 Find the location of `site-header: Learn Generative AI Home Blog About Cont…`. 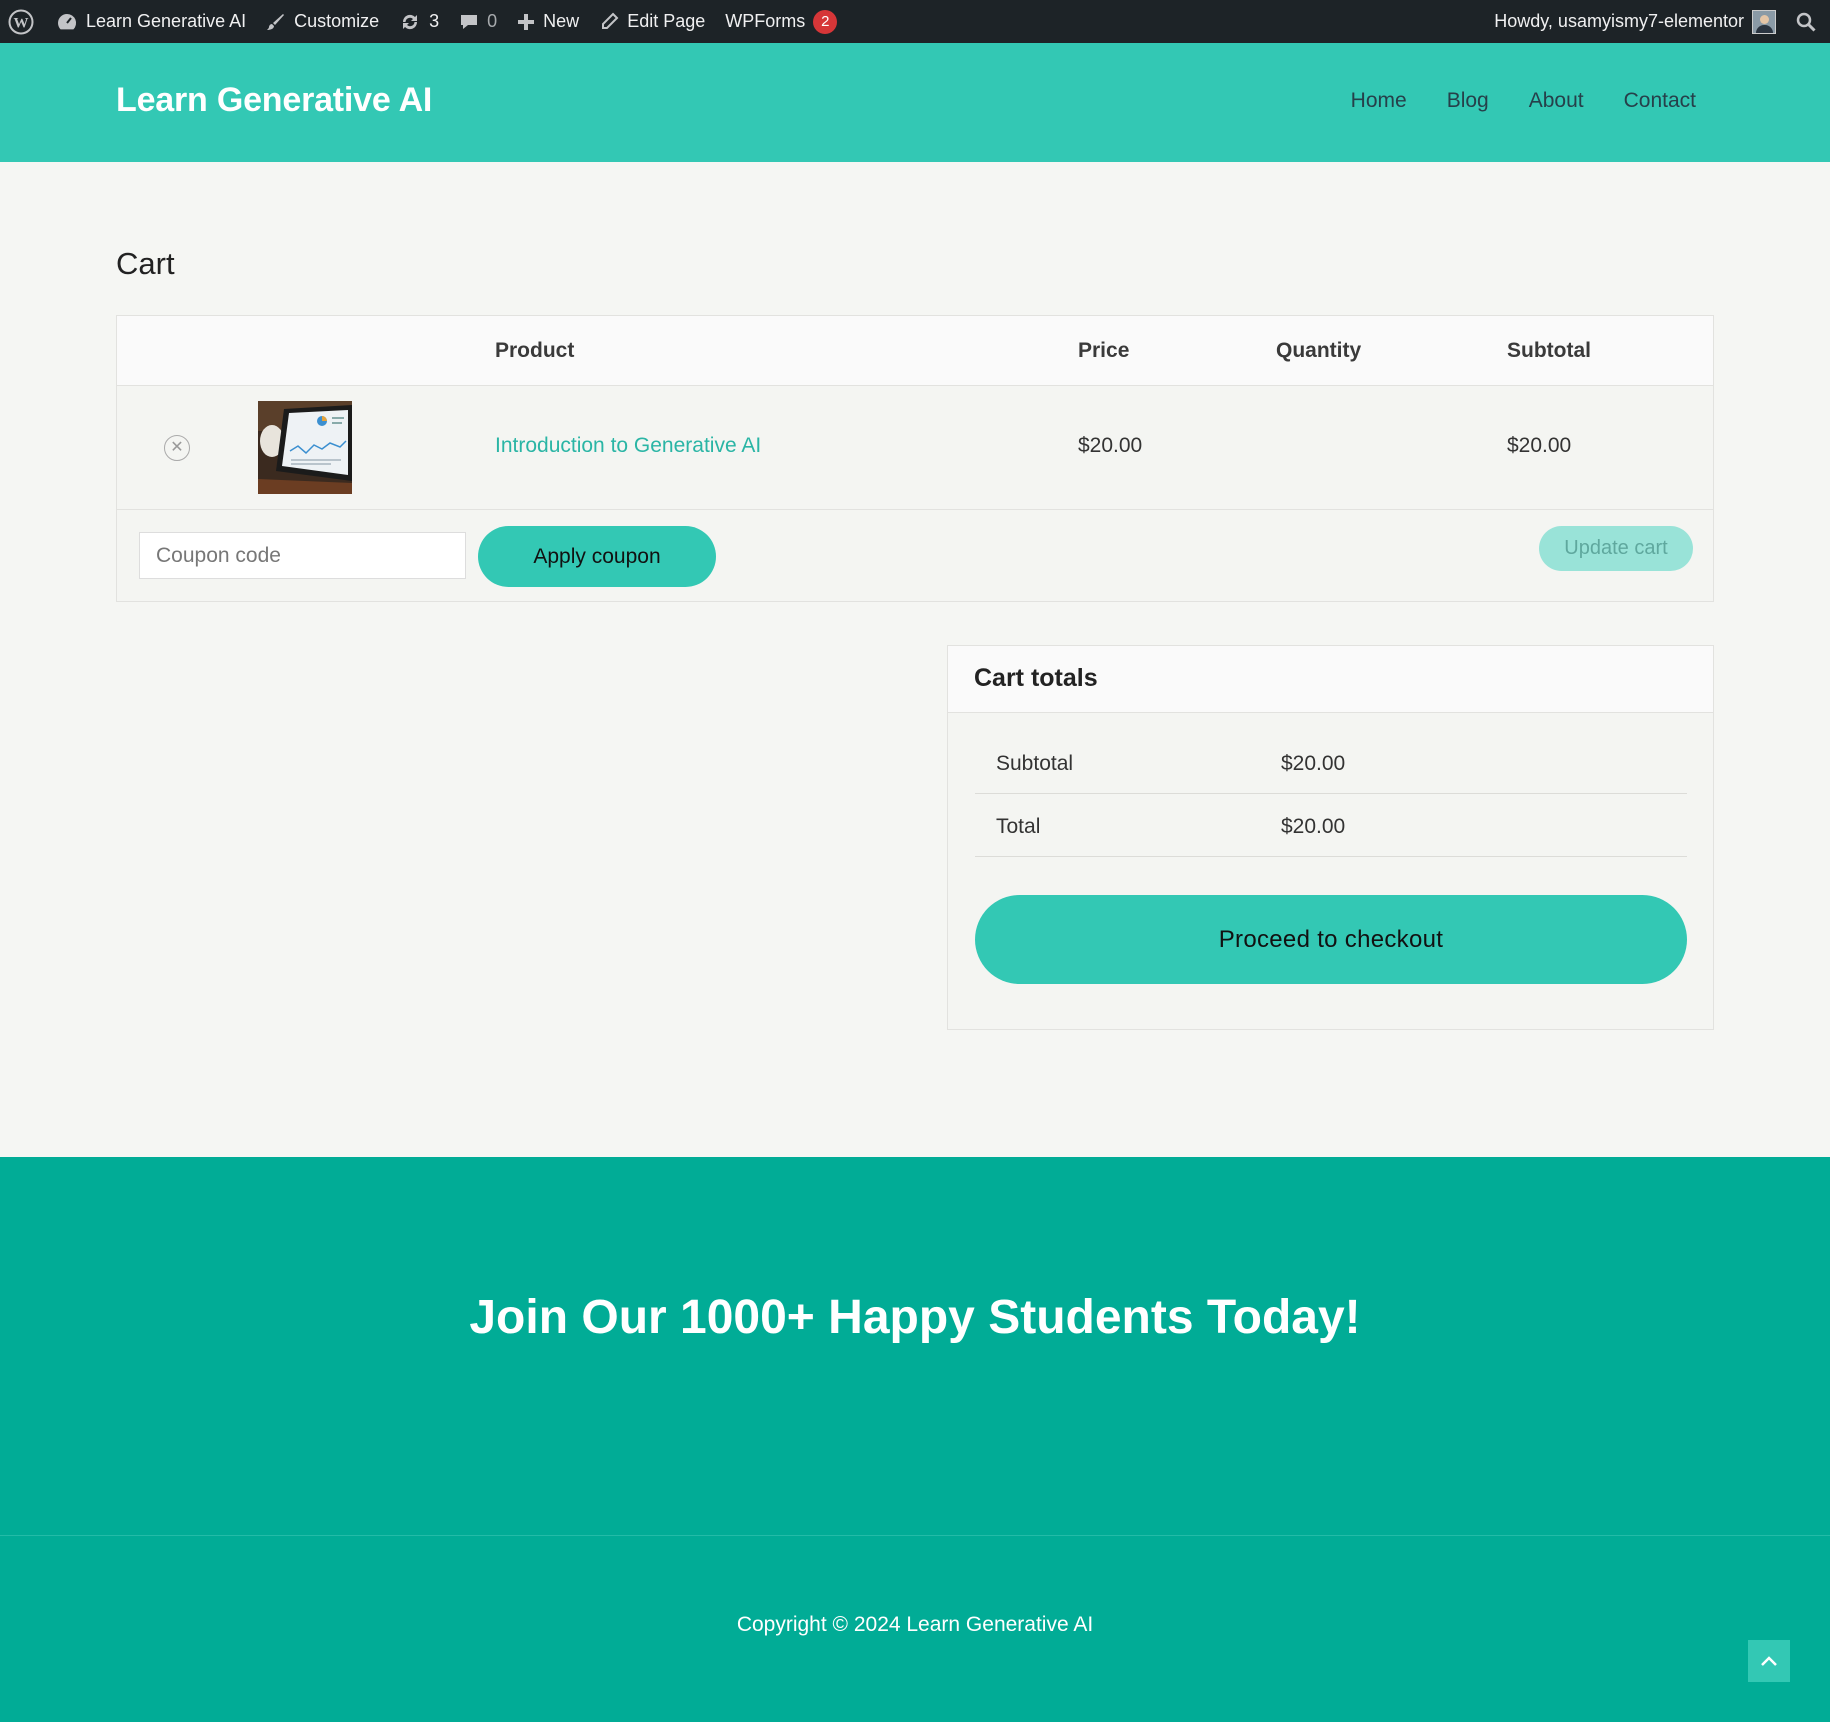

site-header: Learn Generative AI Home Blog About Cont… is located at coordinates (915, 102).